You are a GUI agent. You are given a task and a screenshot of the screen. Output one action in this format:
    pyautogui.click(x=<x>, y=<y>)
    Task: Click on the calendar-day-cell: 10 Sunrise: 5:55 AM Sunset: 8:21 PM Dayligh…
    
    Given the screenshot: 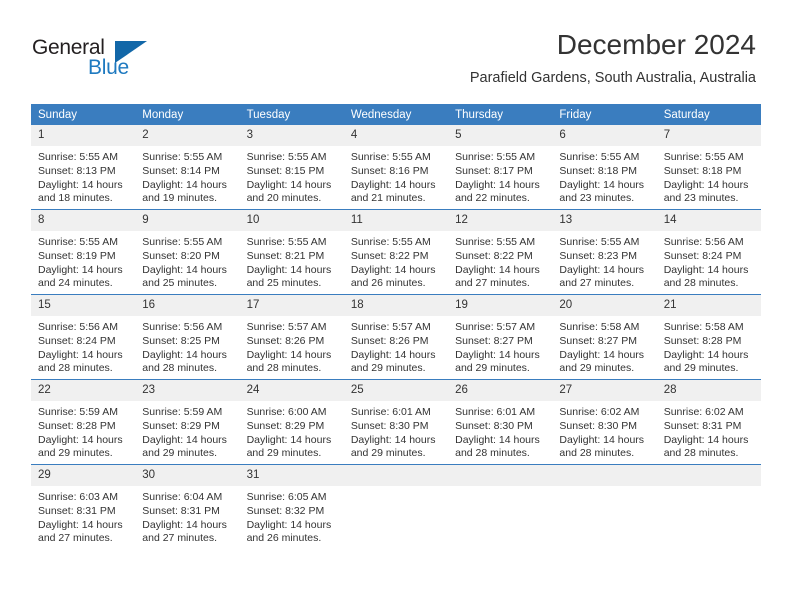 What is the action you would take?
    pyautogui.click(x=291, y=252)
    